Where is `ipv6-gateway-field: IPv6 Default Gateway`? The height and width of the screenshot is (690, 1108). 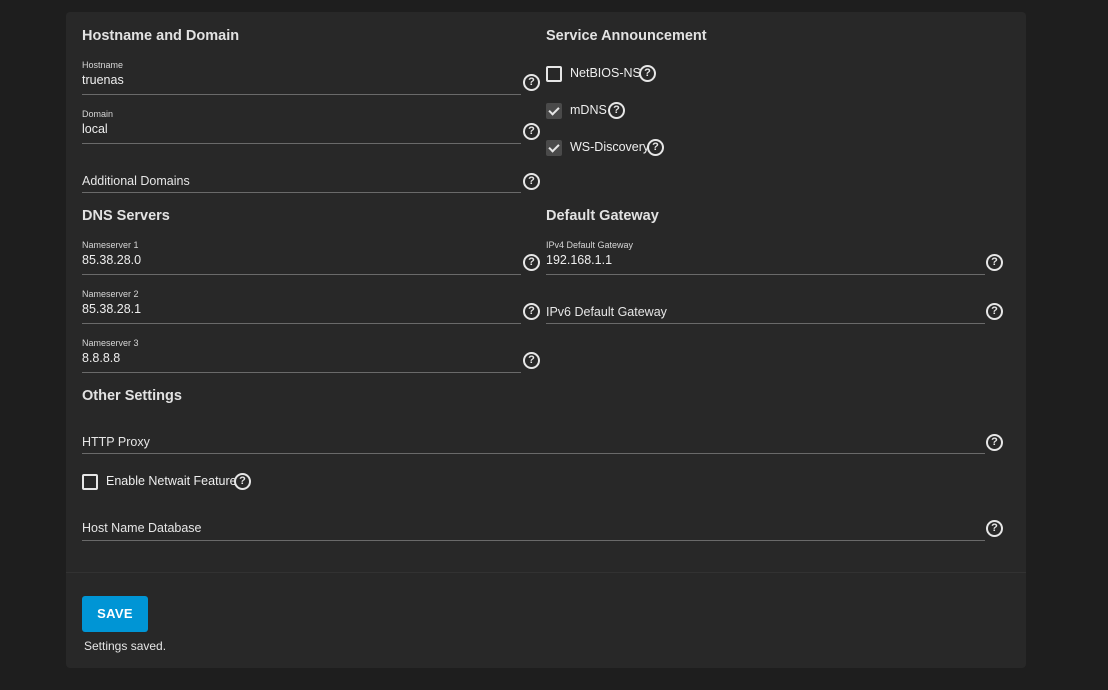 ipv6-gateway-field: IPv6 Default Gateway is located at coordinates (765, 323).